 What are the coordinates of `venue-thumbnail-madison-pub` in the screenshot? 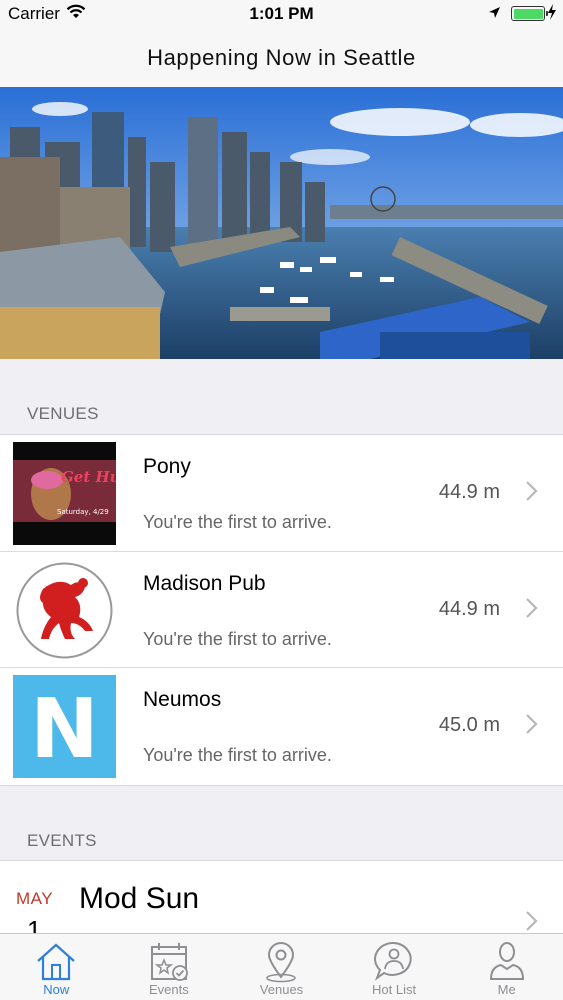 It's located at (64, 610).